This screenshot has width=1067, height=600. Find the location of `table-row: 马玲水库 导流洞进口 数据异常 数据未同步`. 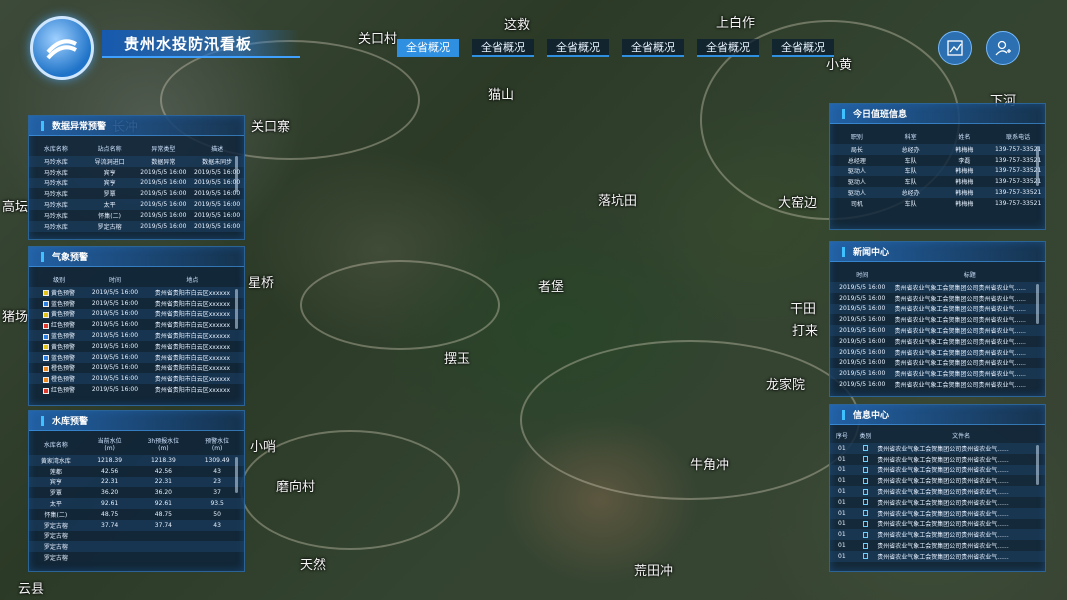

table-row: 马玲水库 导流洞进口 数据异常 数据未同步 is located at coordinates (136, 161).